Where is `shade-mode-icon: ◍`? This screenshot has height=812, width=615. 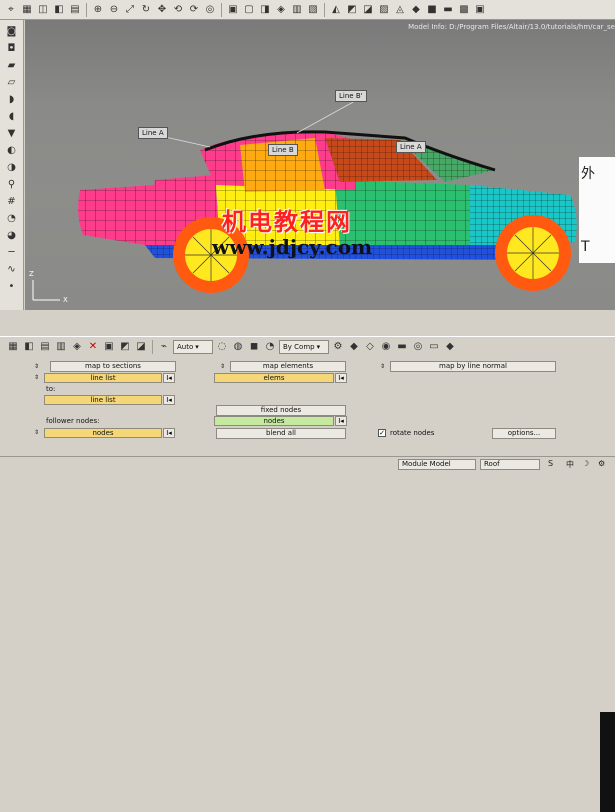
shade-mode-icon: ◍ is located at coordinates (238, 347).